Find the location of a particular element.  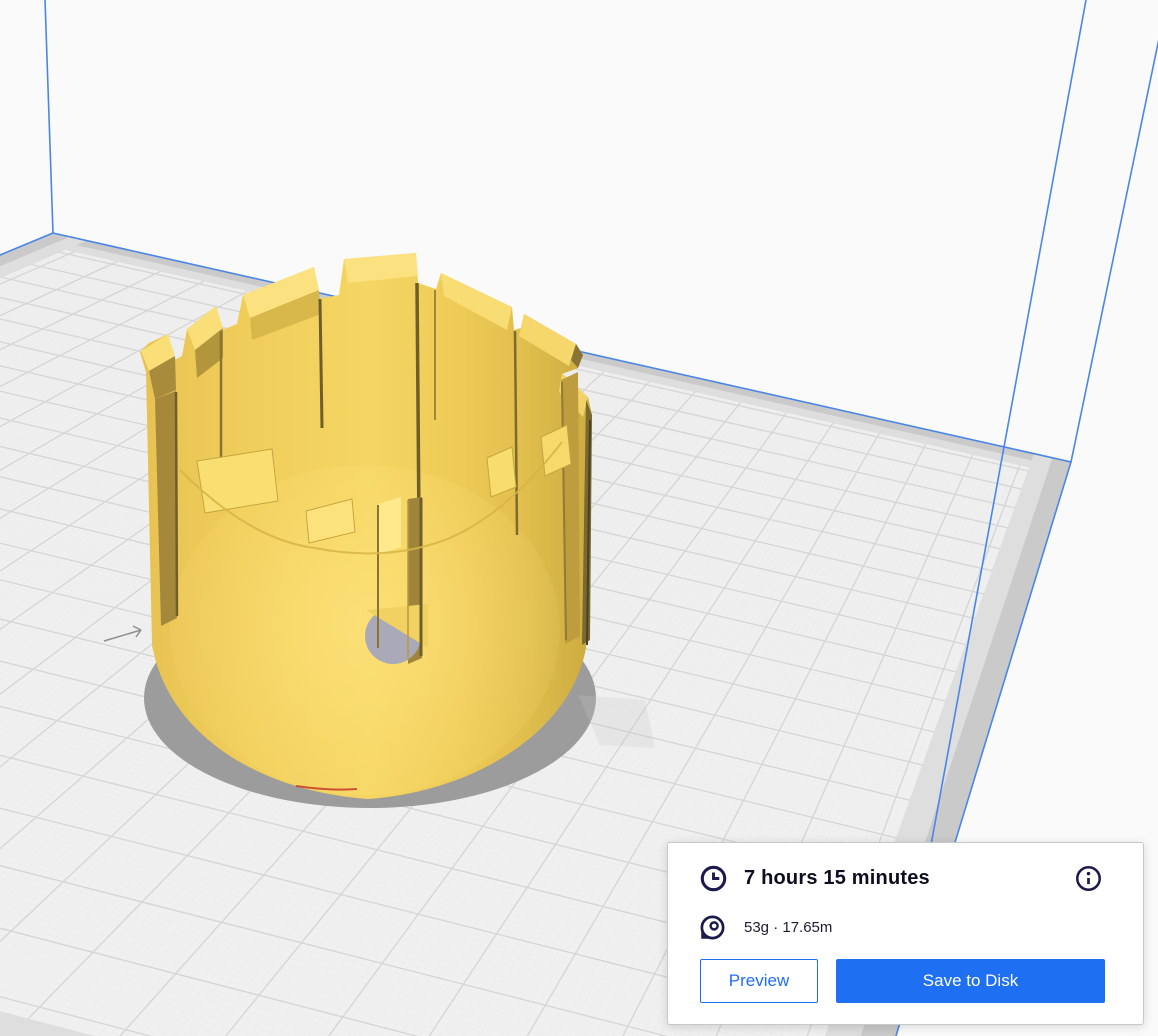

action-buttons: Preview Save to Disk is located at coordinates (902, 981).